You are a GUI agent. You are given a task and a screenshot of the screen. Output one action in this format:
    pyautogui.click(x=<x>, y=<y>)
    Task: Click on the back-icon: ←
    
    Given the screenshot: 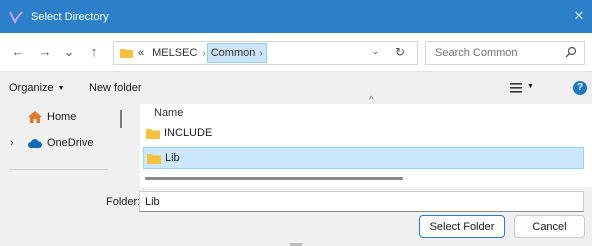 What is the action you would take?
    pyautogui.click(x=18, y=52)
    